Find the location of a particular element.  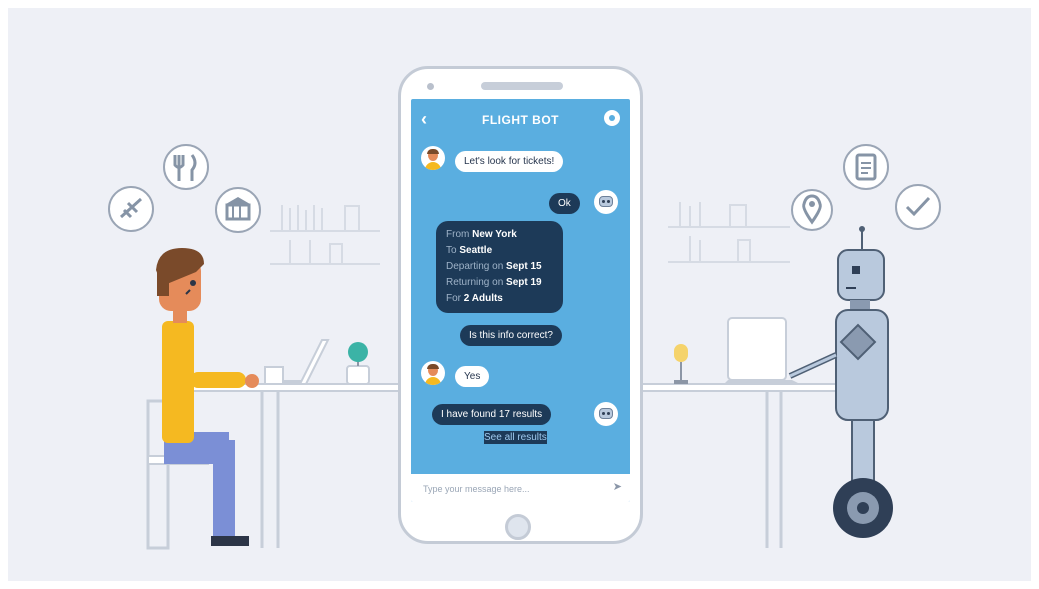

chat-message-bot: I have found 17 results is located at coordinates (492, 414).